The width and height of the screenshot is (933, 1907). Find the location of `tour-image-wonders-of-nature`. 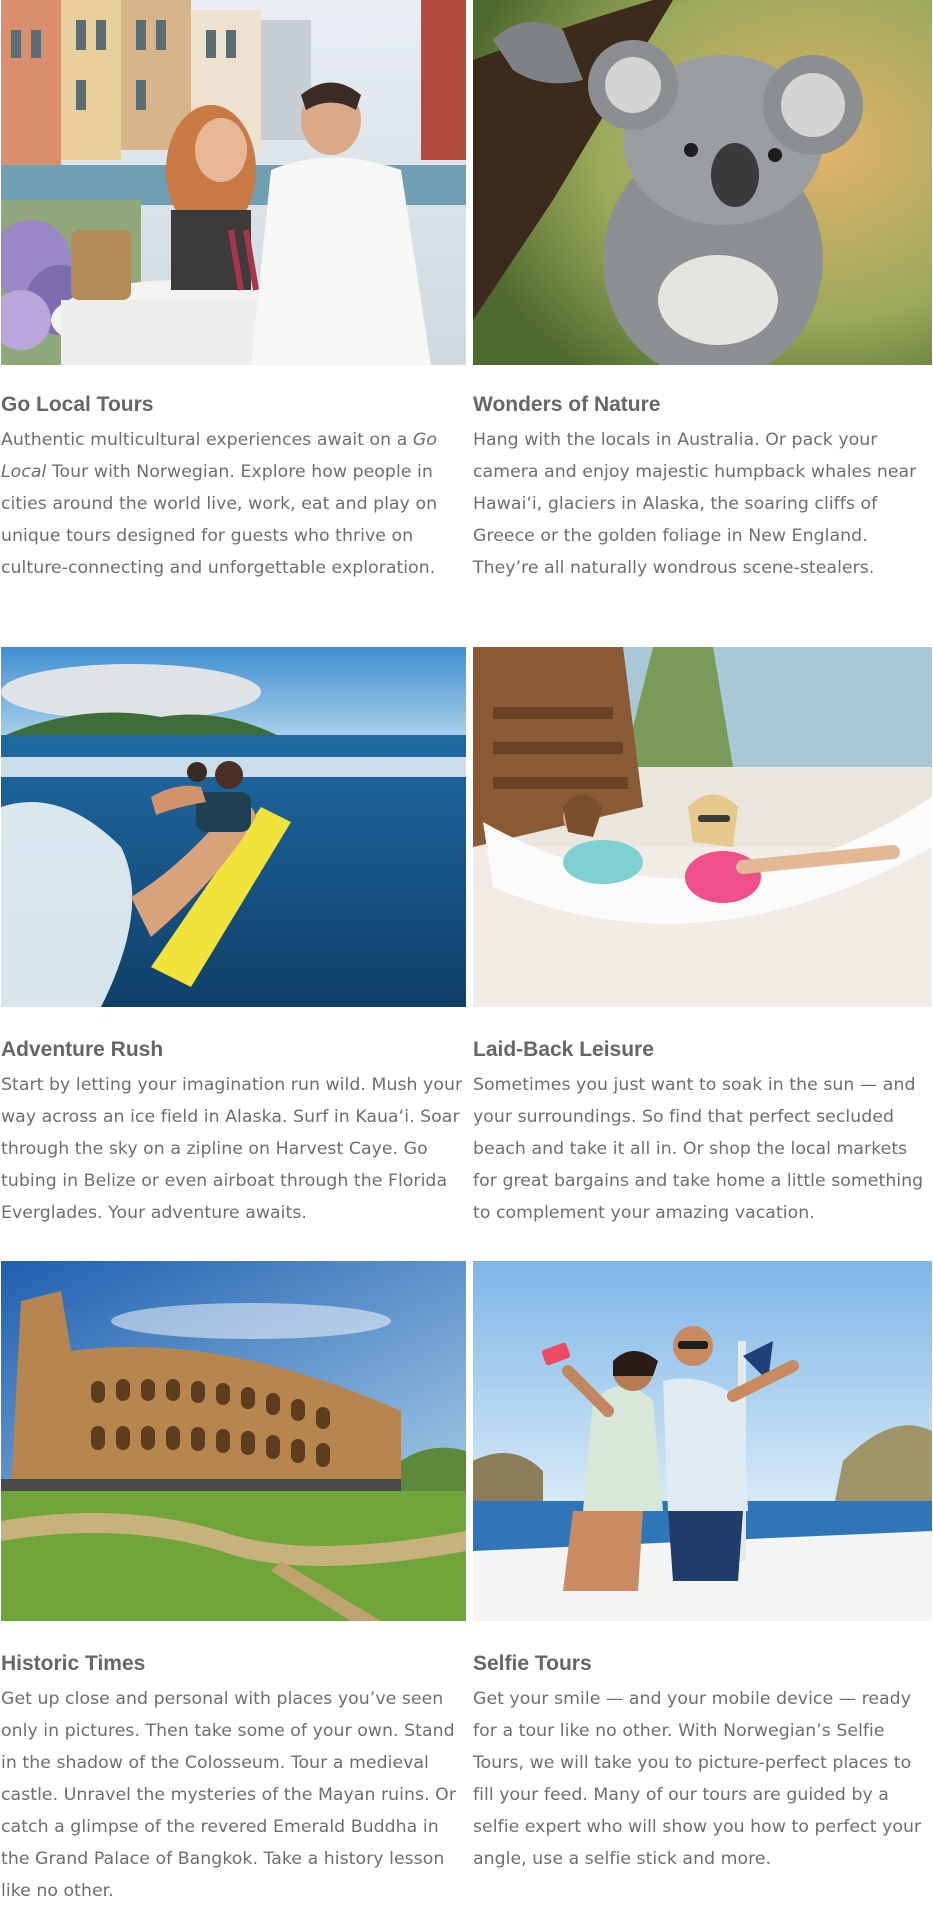

tour-image-wonders-of-nature is located at coordinates (702, 182).